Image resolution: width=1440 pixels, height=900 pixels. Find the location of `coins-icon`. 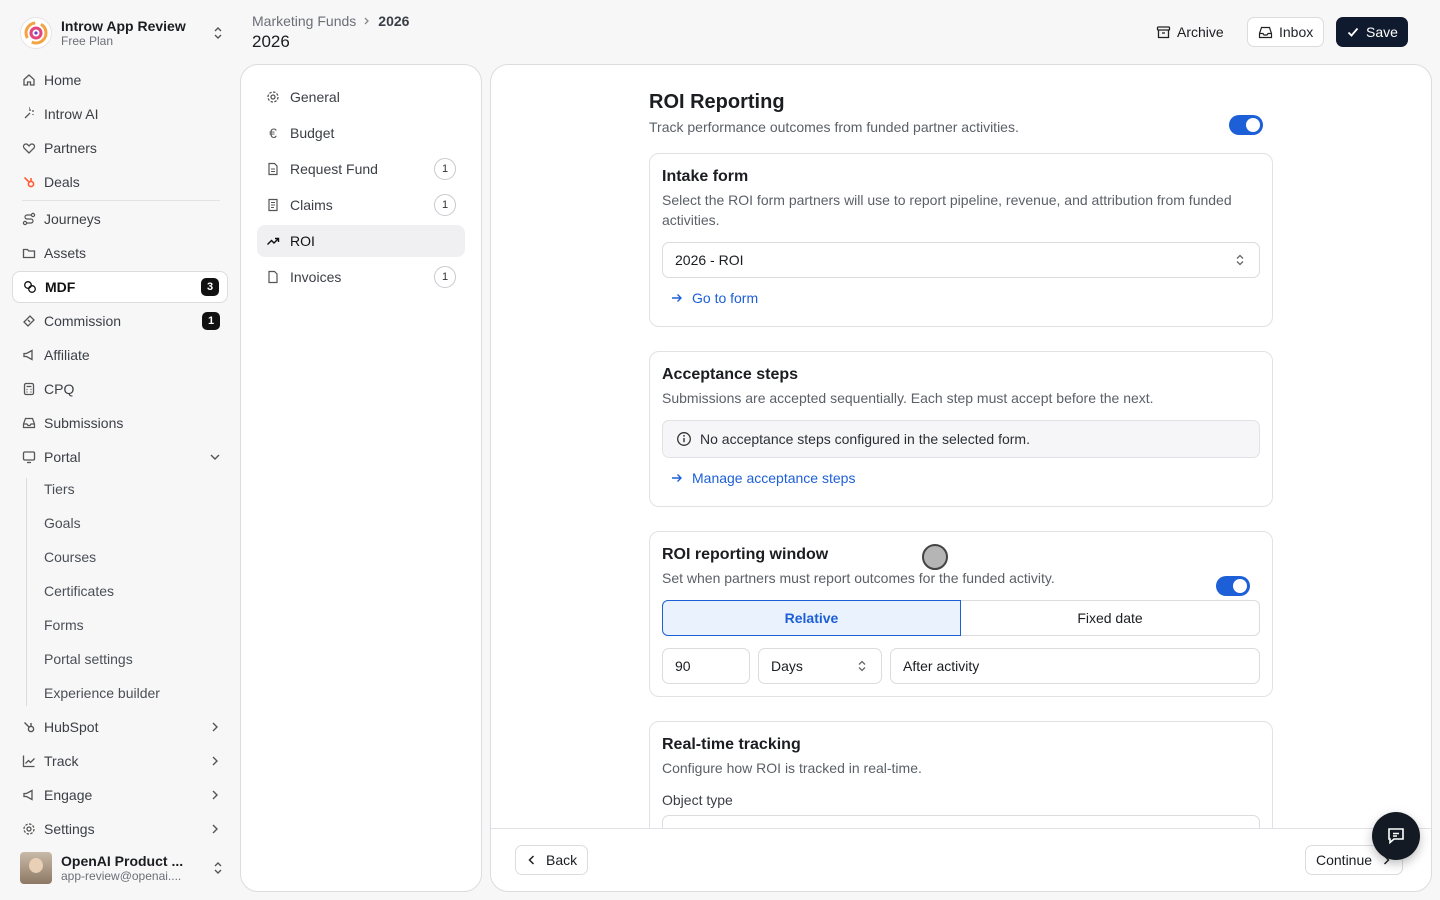

coins-icon is located at coordinates (30, 287).